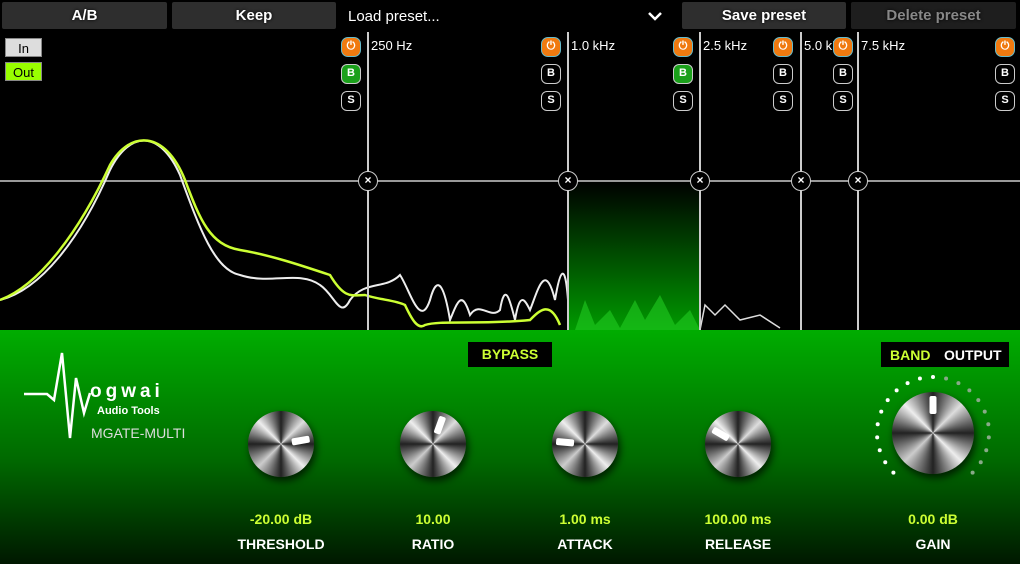 Image resolution: width=1020 pixels, height=564 pixels. What do you see at coordinates (933, 519) in the screenshot?
I see `gain-value: 0.00 dB` at bounding box center [933, 519].